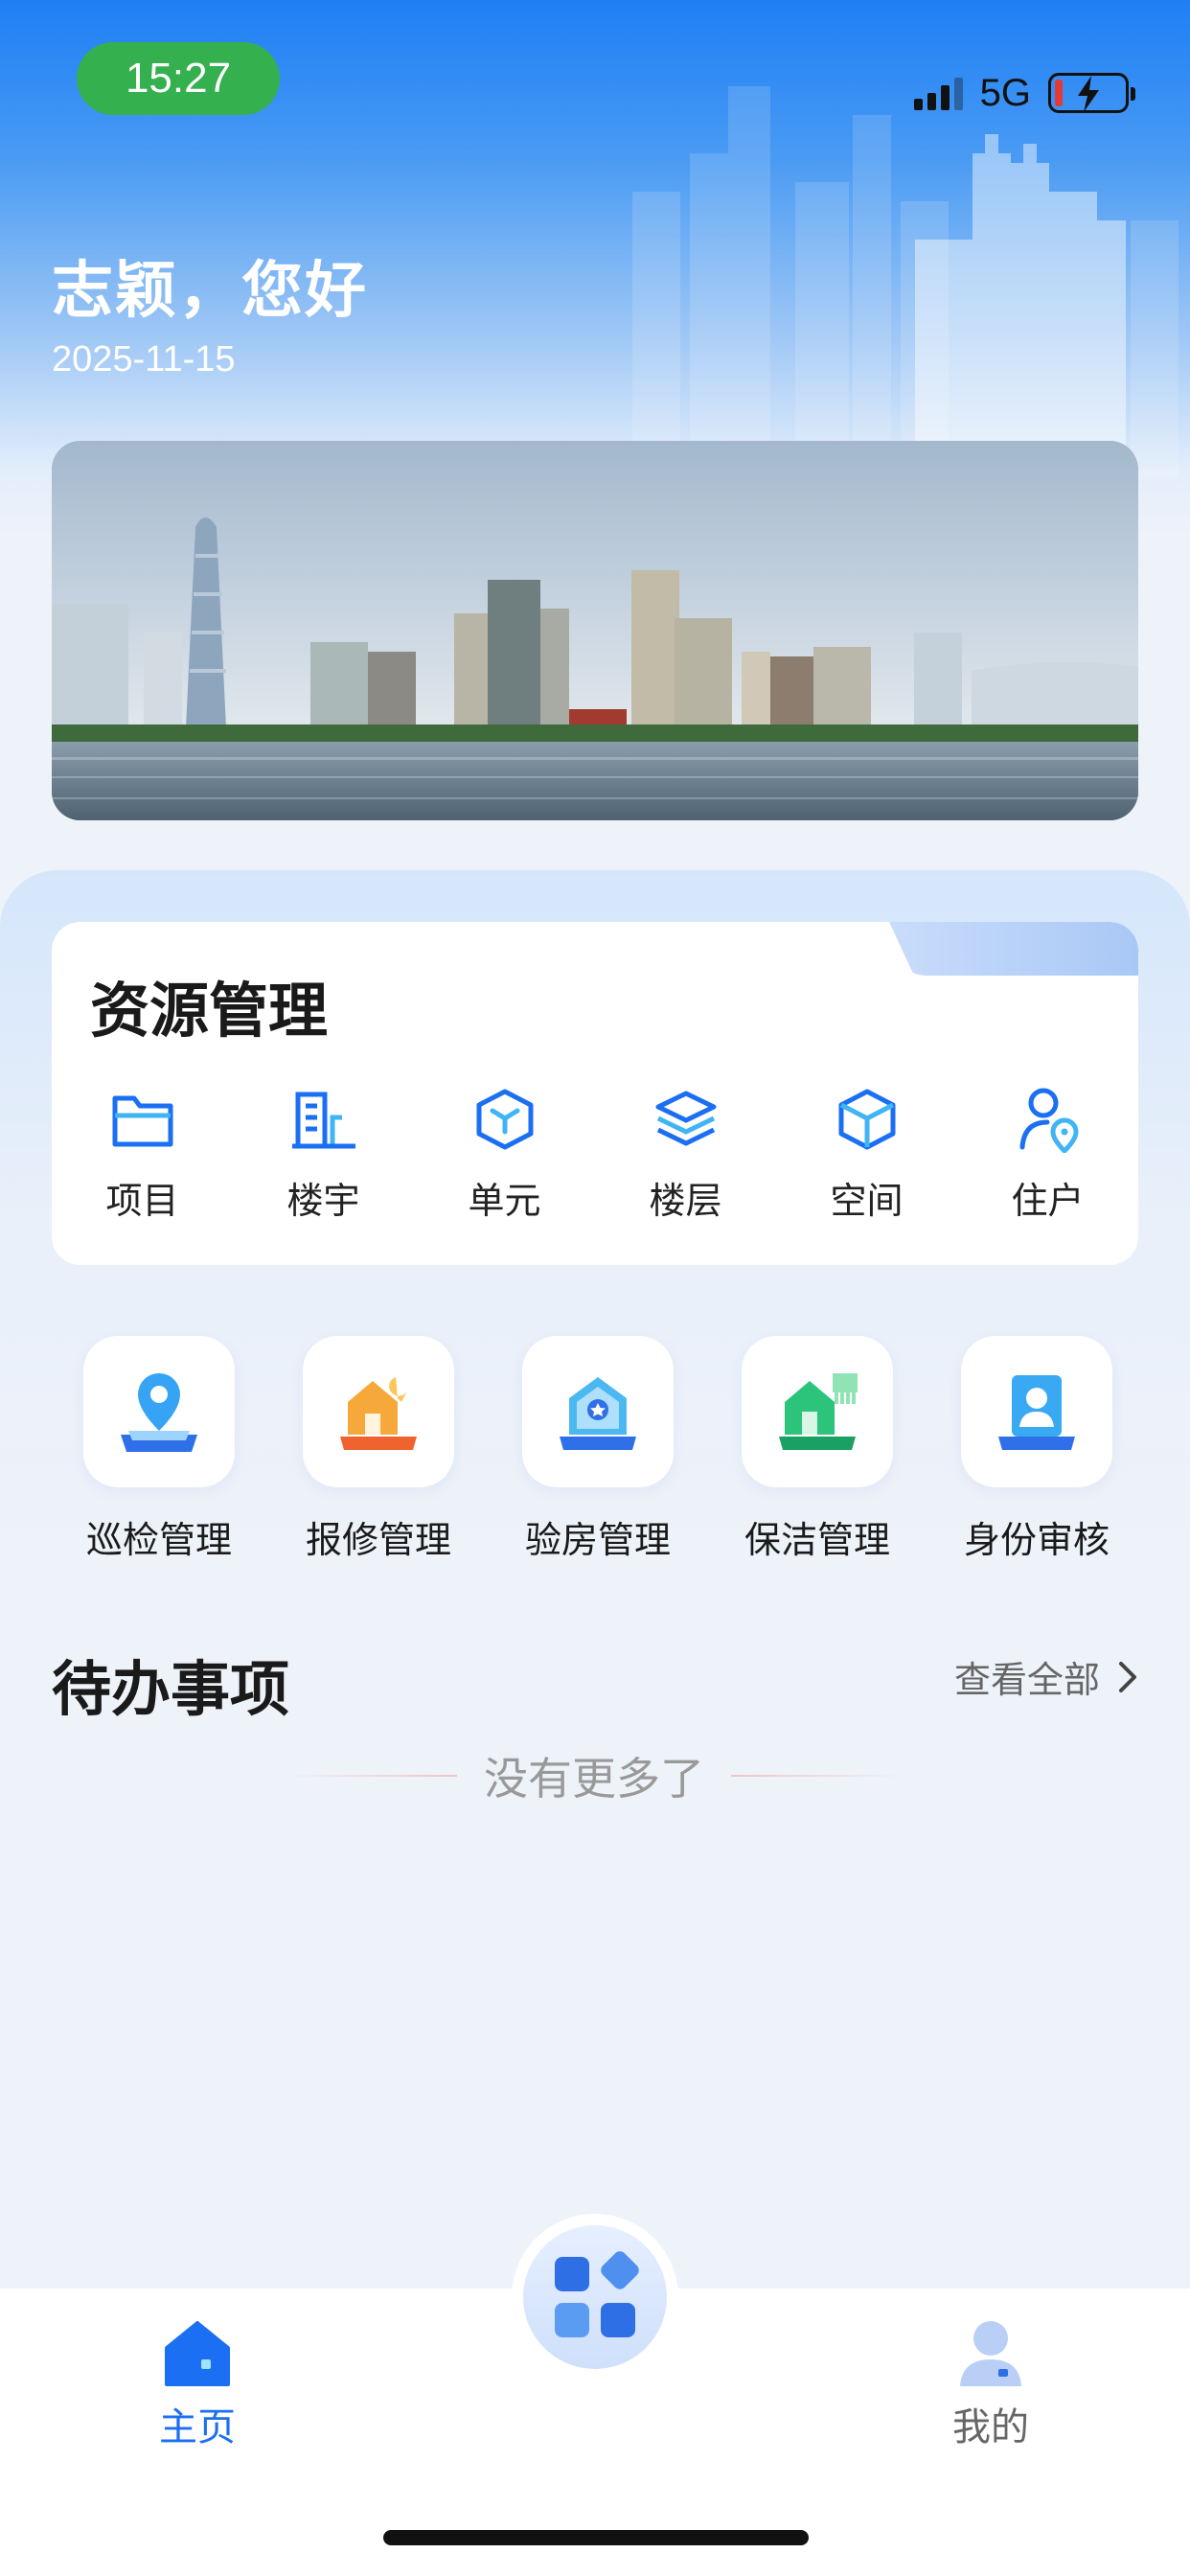  What do you see at coordinates (598, 1540) in the screenshot?
I see `app-label: 验房管理` at bounding box center [598, 1540].